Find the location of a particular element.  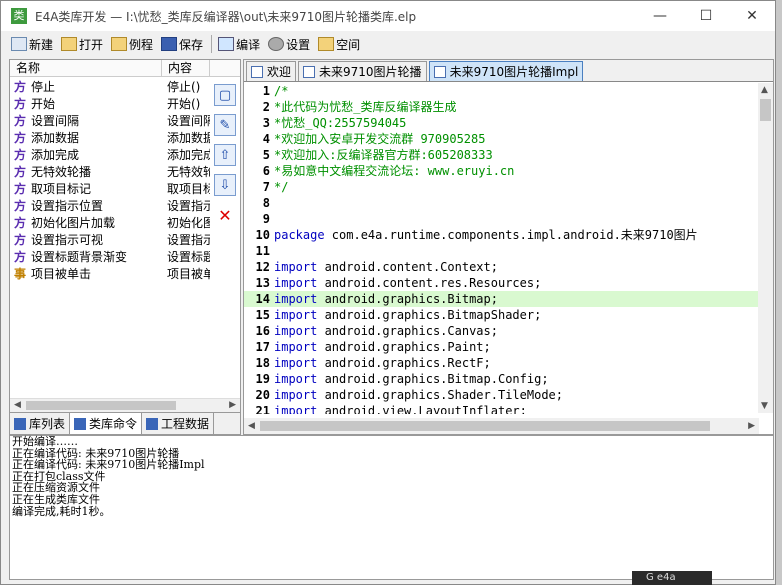

column-header-content: 内容 is located at coordinates (186, 68).